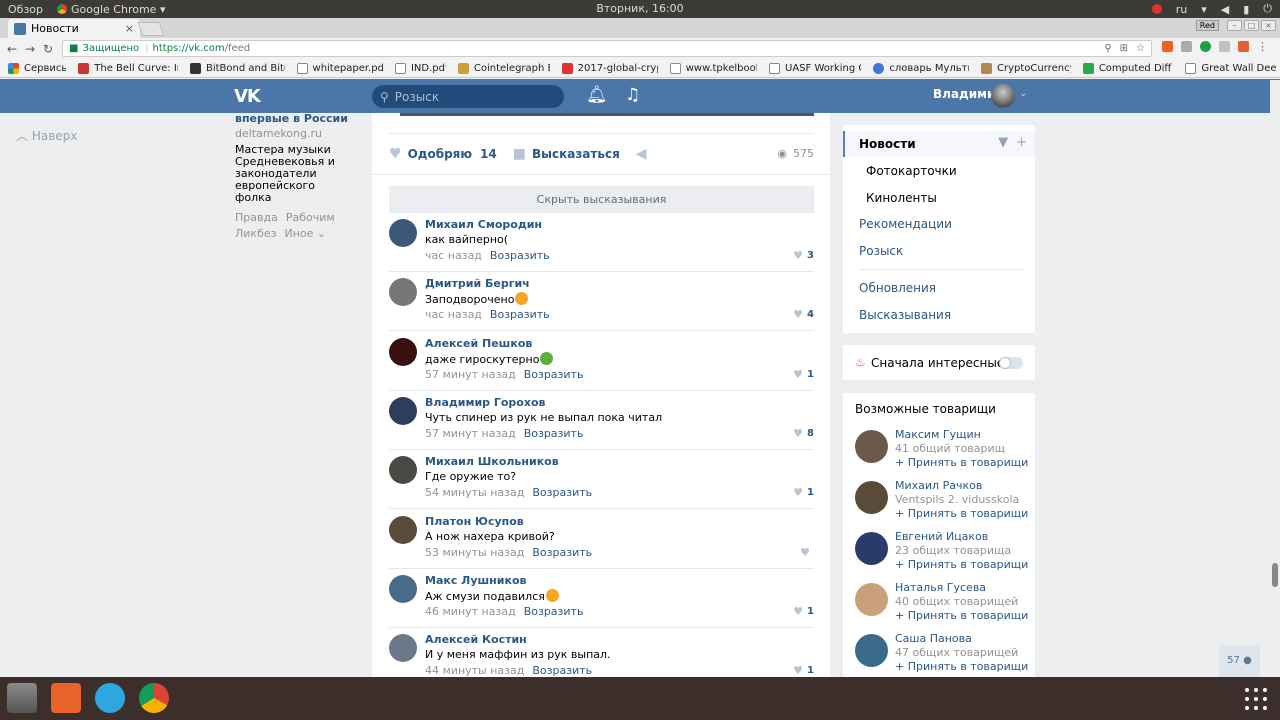 Image resolution: width=1280 pixels, height=720 pixels. Describe the element at coordinates (1275, 378) in the screenshot. I see `page-scrollbar` at that location.